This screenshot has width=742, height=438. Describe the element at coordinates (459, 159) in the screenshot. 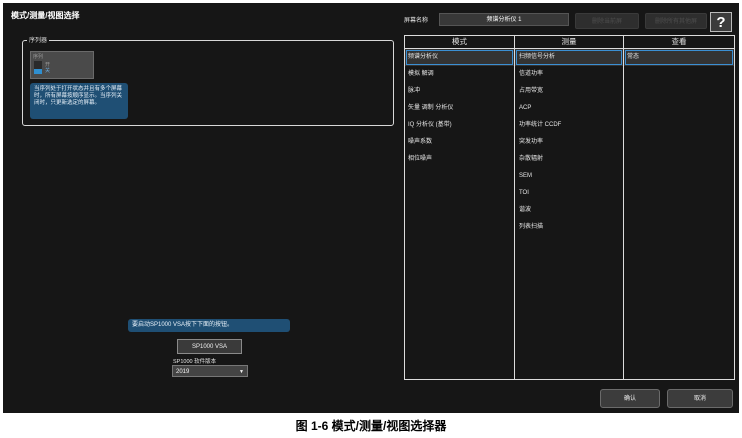

I see `mode-item: 相位噪声` at that location.